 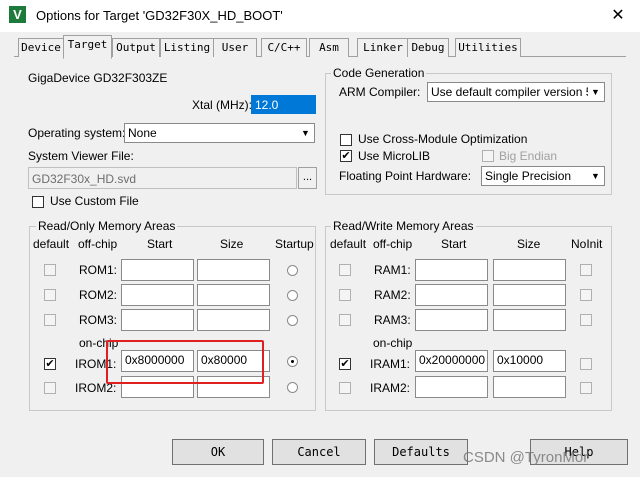 What do you see at coordinates (346, 156) in the screenshot?
I see `microlib-checkbox: ✔` at bounding box center [346, 156].